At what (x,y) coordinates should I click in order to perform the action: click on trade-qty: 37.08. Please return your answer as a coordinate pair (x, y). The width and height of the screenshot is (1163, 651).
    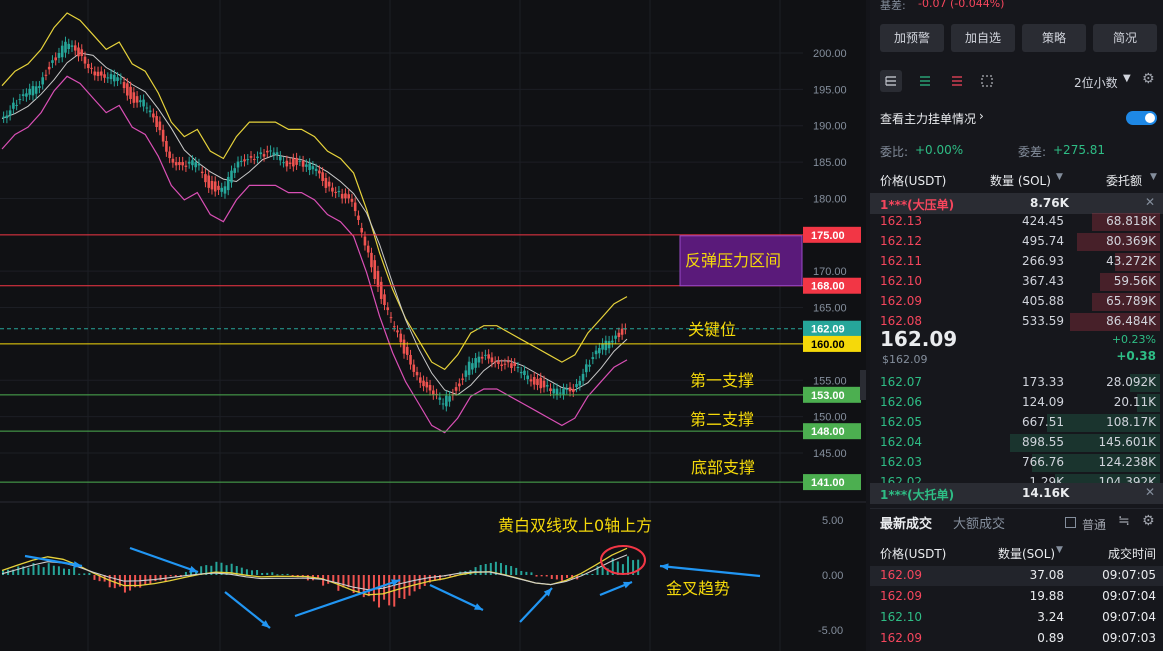
    Looking at the image, I should click on (1046, 575).